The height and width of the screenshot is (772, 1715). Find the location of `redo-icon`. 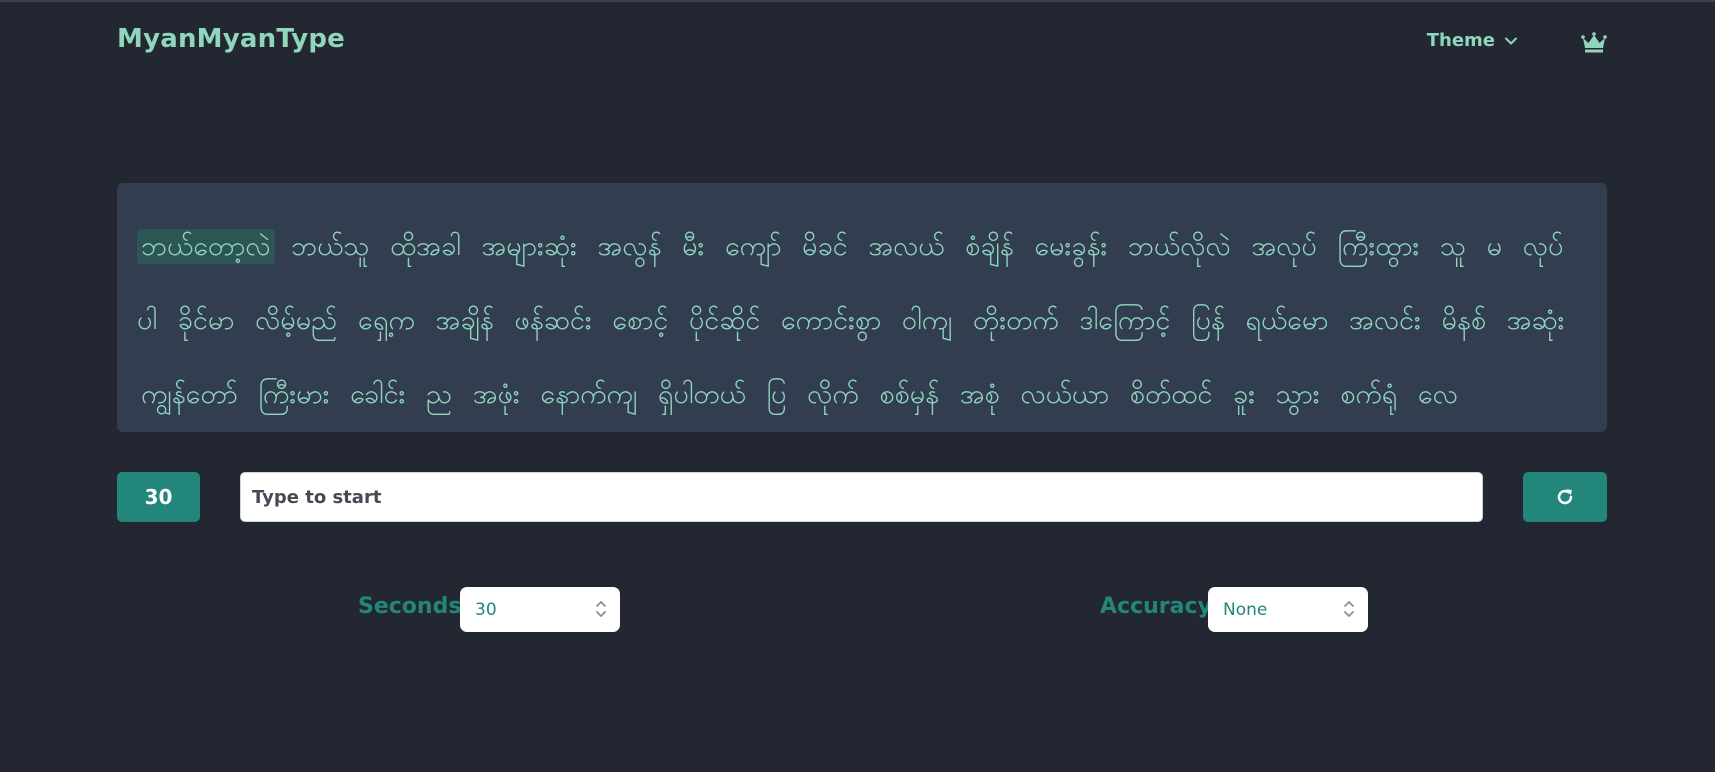

redo-icon is located at coordinates (1565, 497).